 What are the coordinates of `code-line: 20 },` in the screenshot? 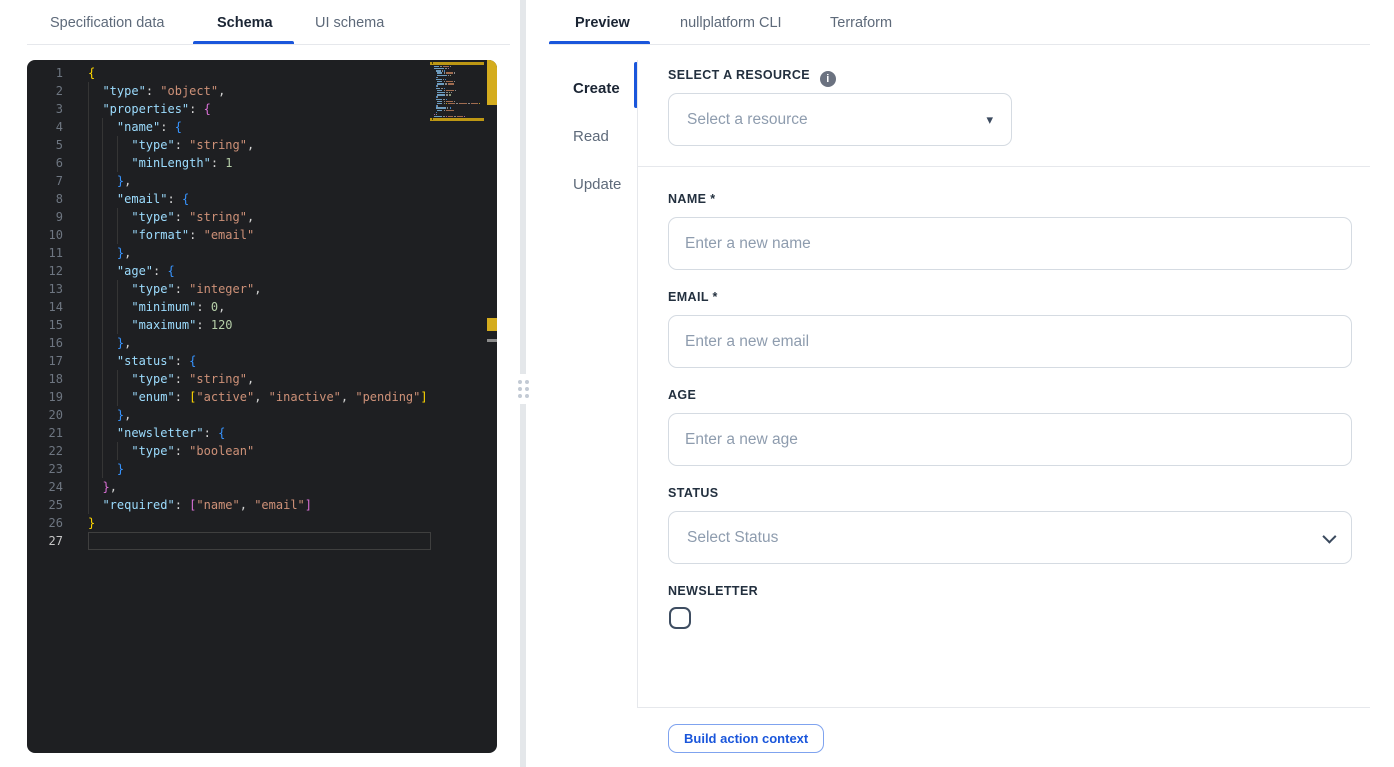 It's located at (262, 415).